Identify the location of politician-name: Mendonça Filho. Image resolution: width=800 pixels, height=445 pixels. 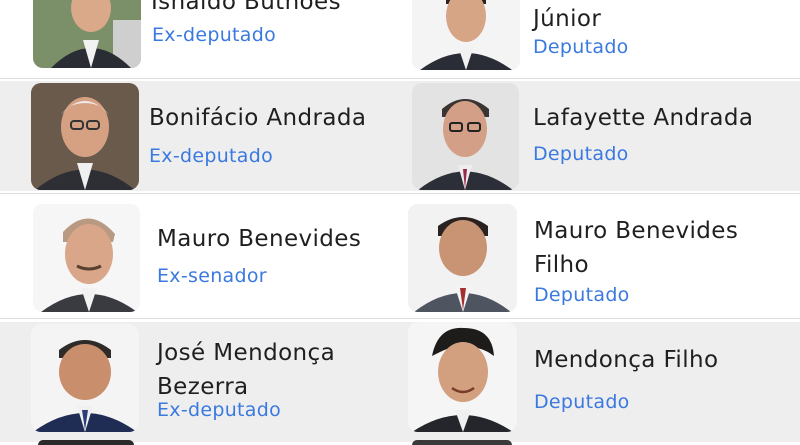
(626, 360).